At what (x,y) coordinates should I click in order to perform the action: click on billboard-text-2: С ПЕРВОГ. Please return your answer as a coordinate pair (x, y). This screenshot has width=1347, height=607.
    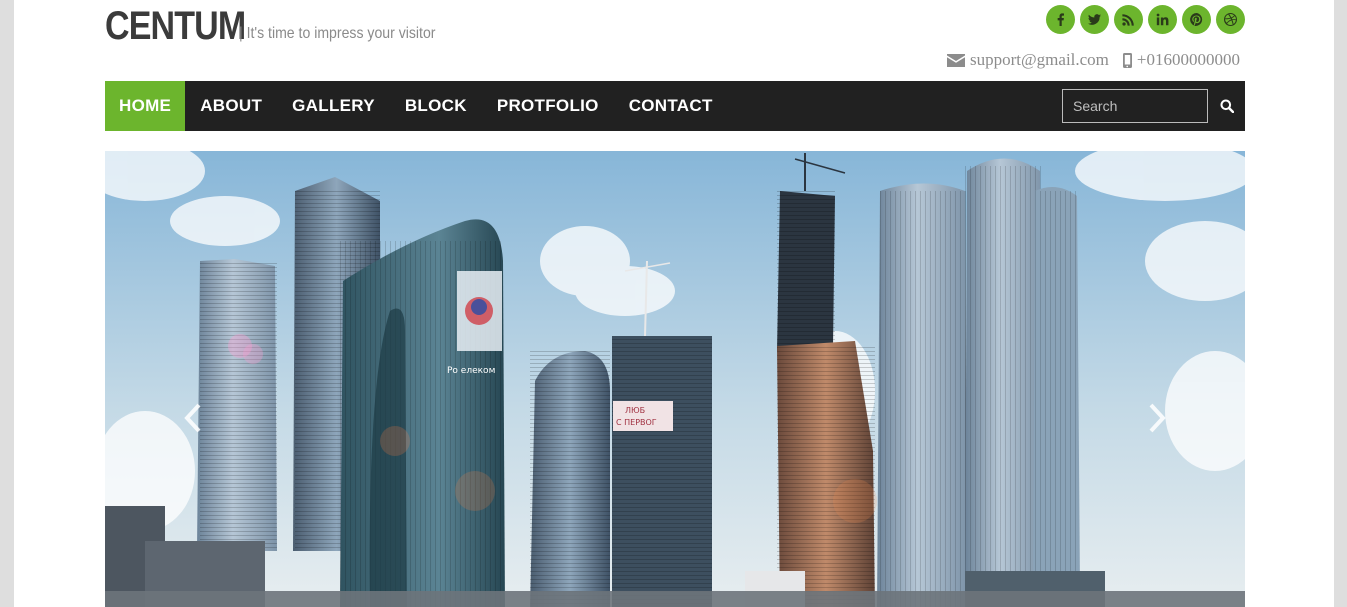
    Looking at the image, I should click on (636, 422).